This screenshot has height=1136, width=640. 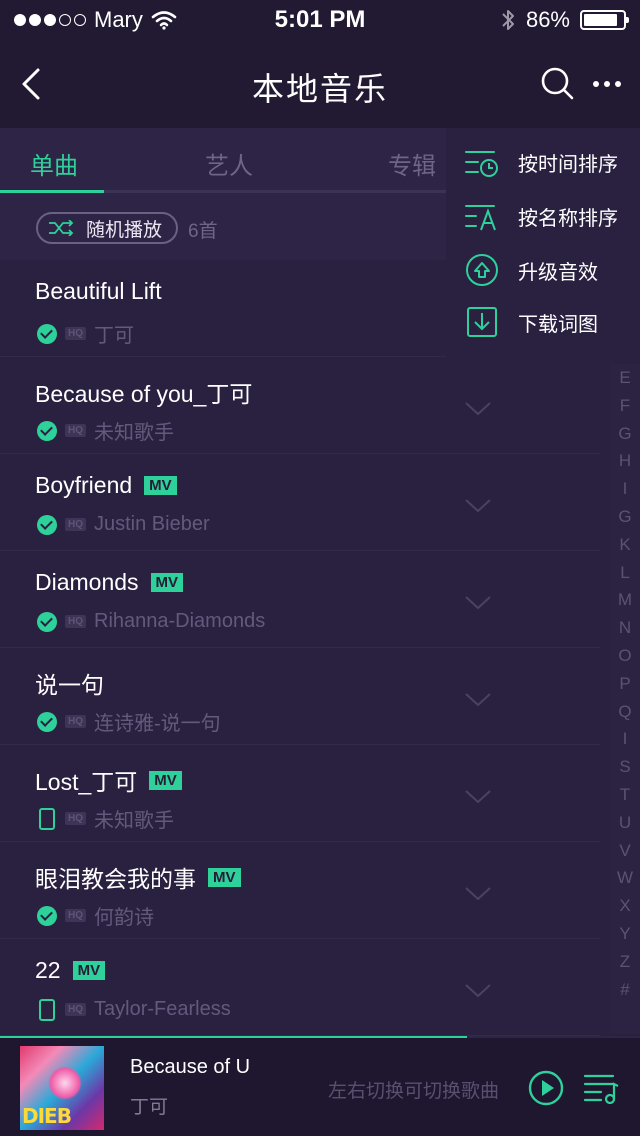 I want to click on shuffle-icon, so click(x=61, y=228).